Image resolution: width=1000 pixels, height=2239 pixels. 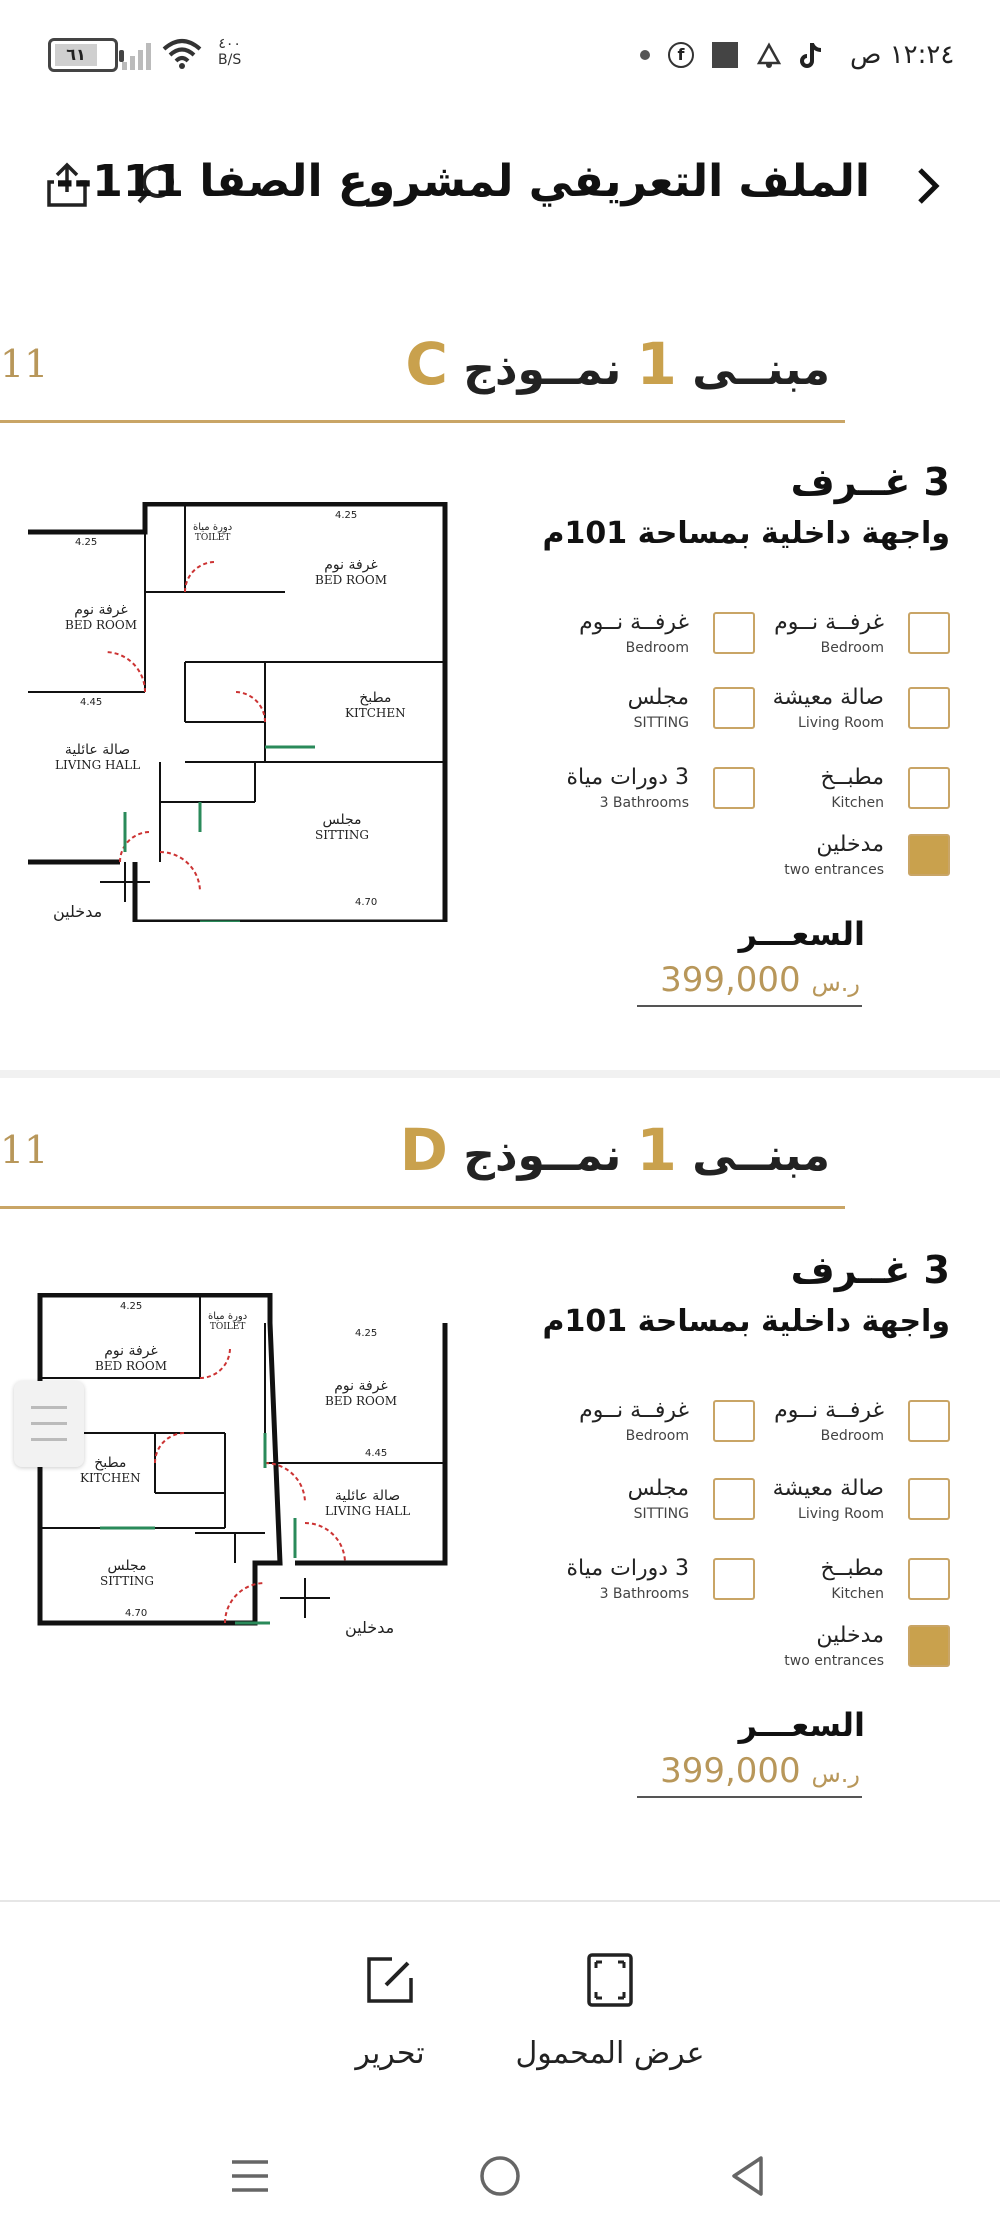 What do you see at coordinates (500, 1074) in the screenshot?
I see `page-divider` at bounding box center [500, 1074].